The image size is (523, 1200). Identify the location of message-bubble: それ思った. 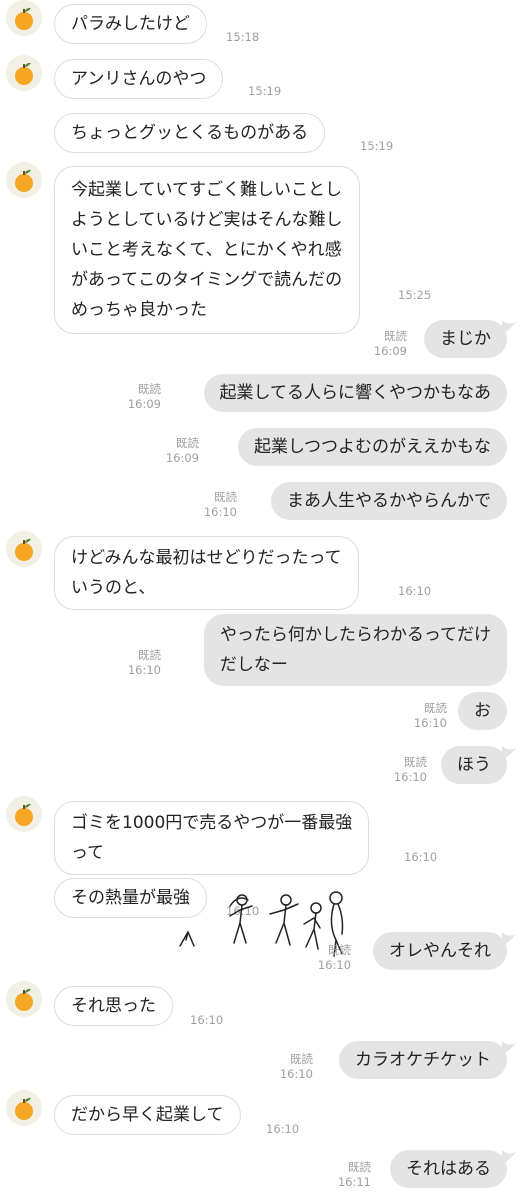
(113, 1006).